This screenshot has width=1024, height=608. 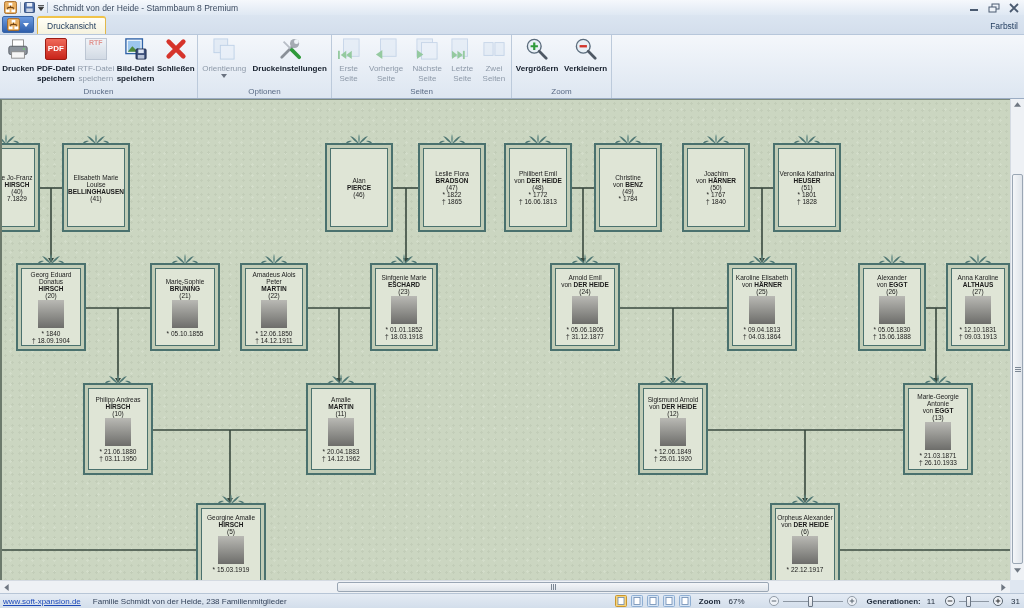 What do you see at coordinates (289, 49) in the screenshot?
I see `tools-icon` at bounding box center [289, 49].